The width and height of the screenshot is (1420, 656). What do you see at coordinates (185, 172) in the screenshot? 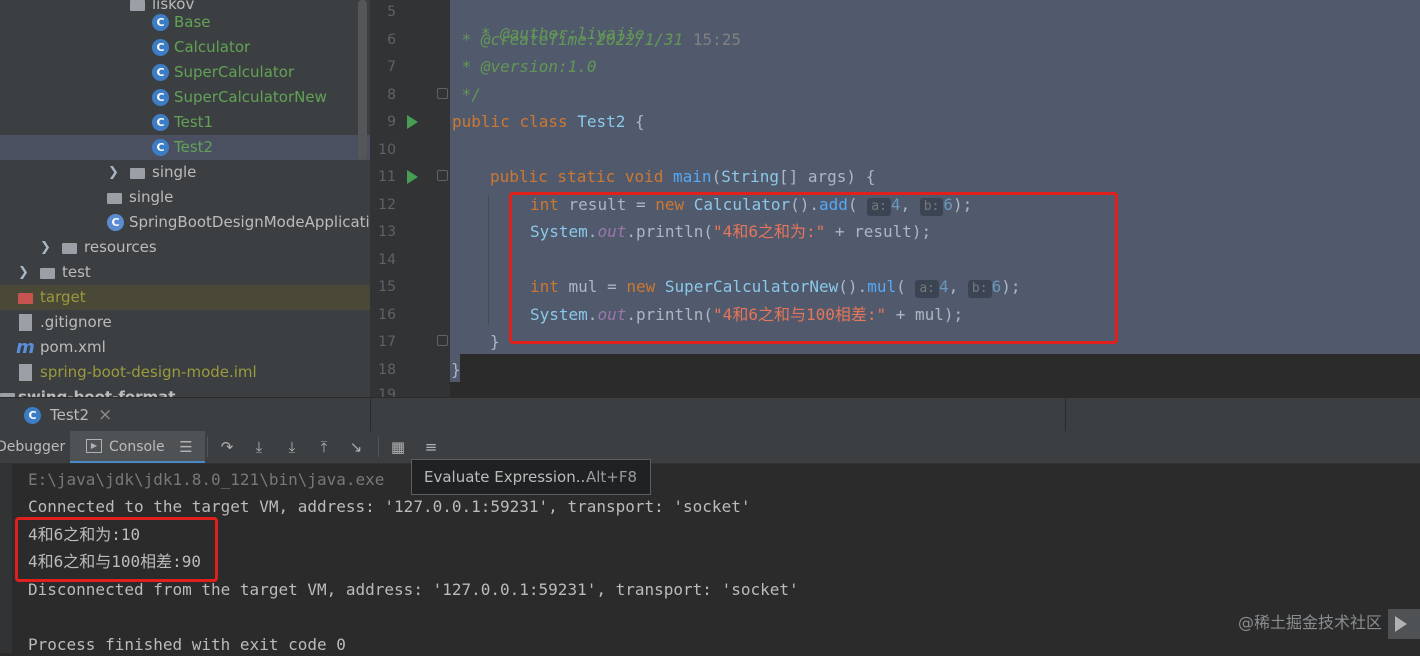
I see `tree-item-single-package: ❯ single` at bounding box center [185, 172].